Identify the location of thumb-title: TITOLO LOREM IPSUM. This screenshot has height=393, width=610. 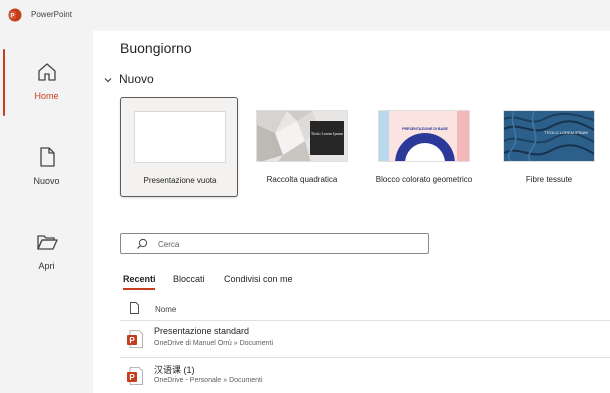
(566, 132).